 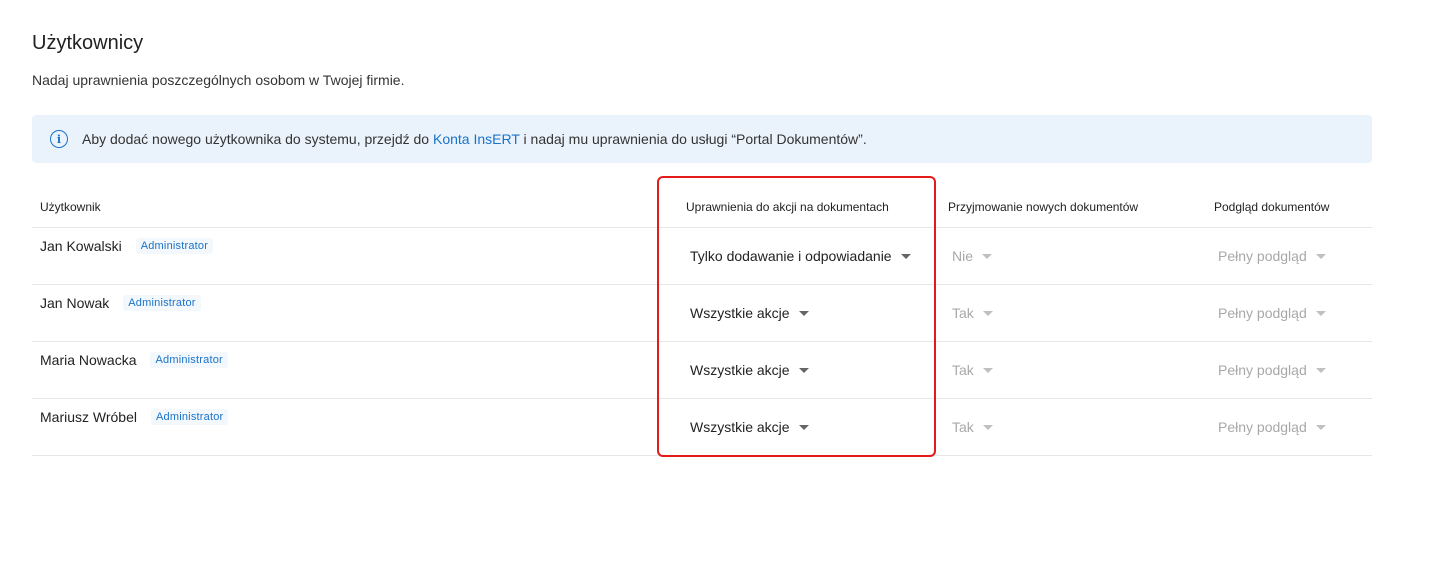 I want to click on header-document-actions: Uprawnienia do akcji na dokumentach, so click(x=787, y=207).